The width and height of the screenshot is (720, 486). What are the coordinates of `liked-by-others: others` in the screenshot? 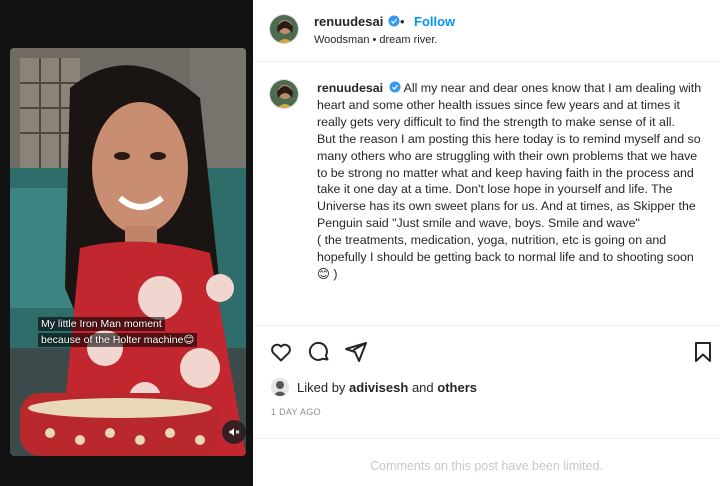 It's located at (457, 387).